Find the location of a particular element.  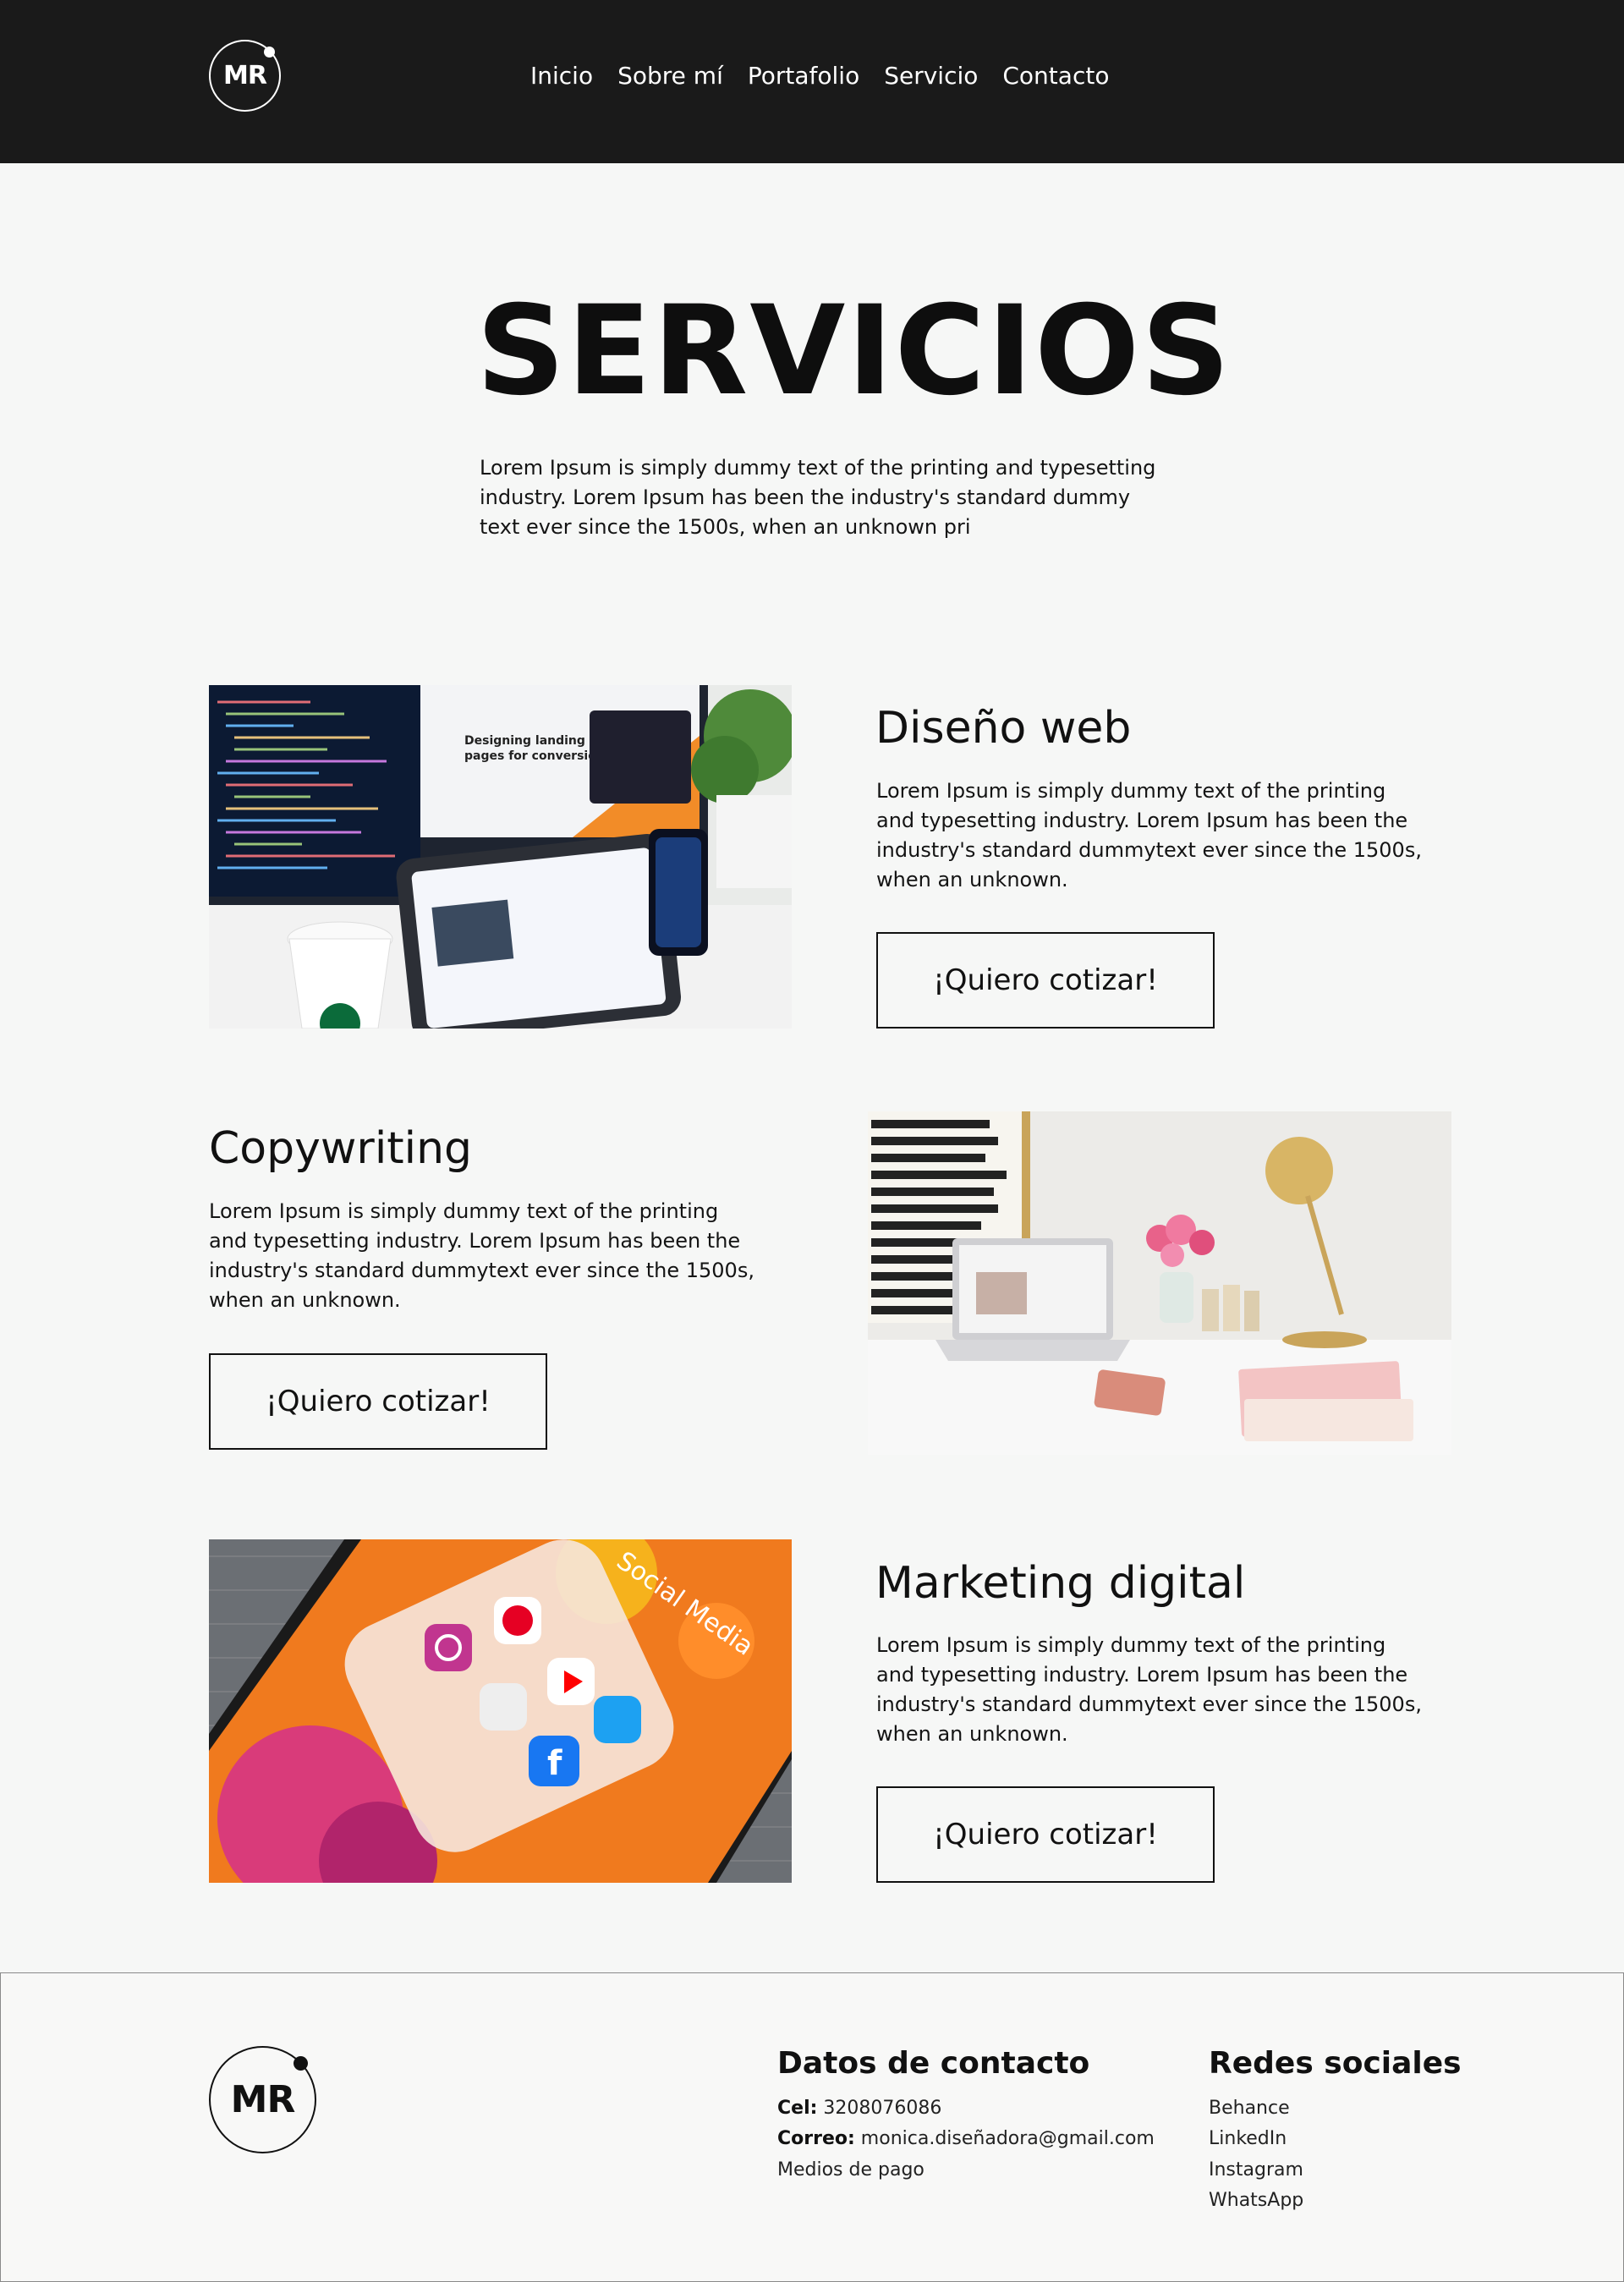

logo-dot-icon is located at coordinates (269, 52).